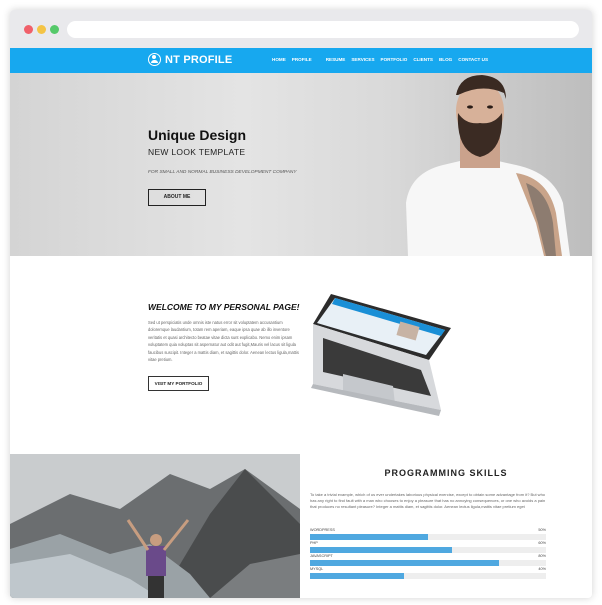 This screenshot has height=605, width=602. What do you see at coordinates (321, 556) in the screenshot?
I see `skill-name: JAVASCRIPT` at bounding box center [321, 556].